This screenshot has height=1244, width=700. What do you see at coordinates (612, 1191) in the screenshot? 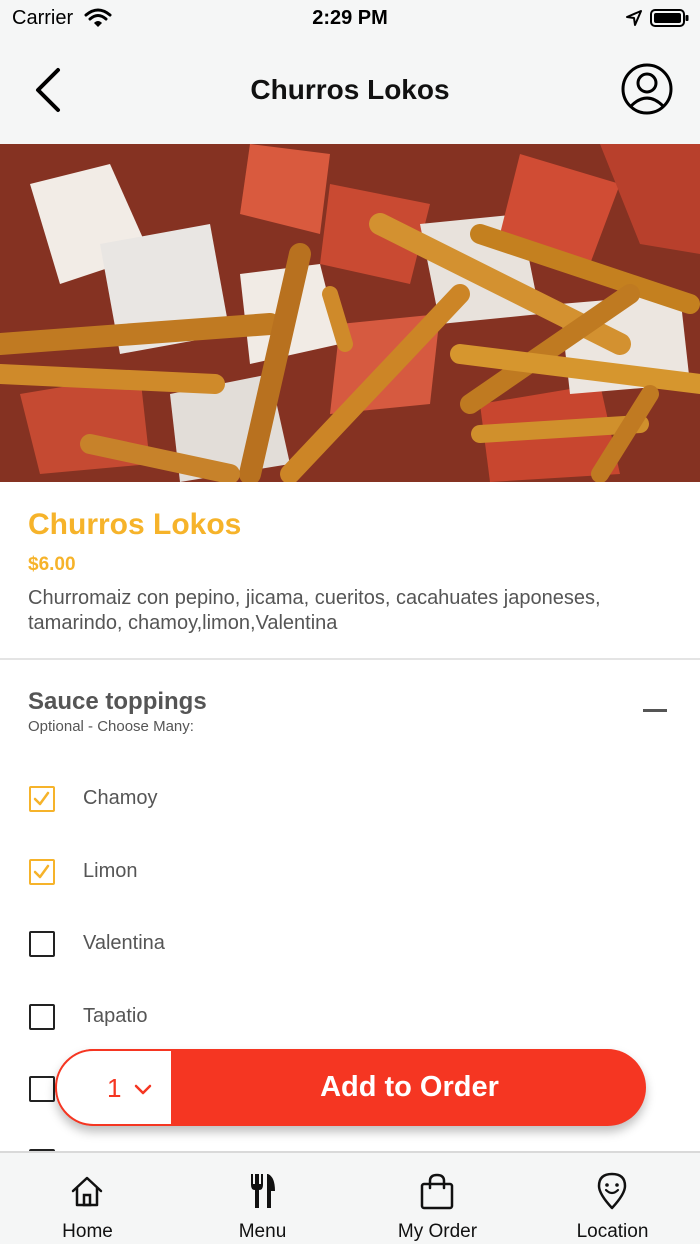
I see `map-pin-icon` at bounding box center [612, 1191].